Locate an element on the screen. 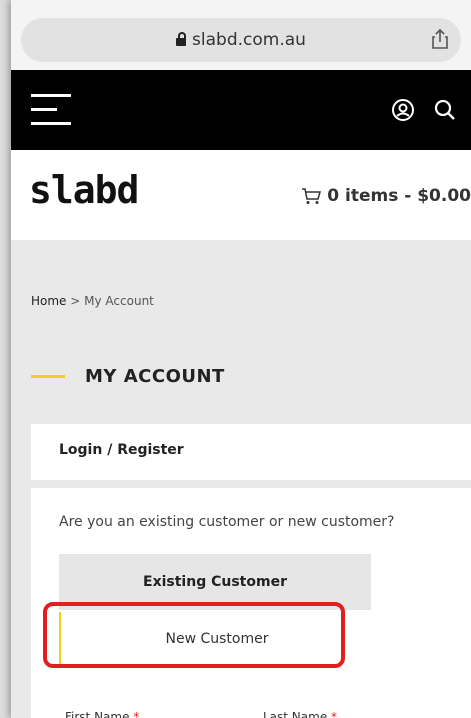 This screenshot has width=471, height=718. url-display: slabd.com.au is located at coordinates (241, 40).